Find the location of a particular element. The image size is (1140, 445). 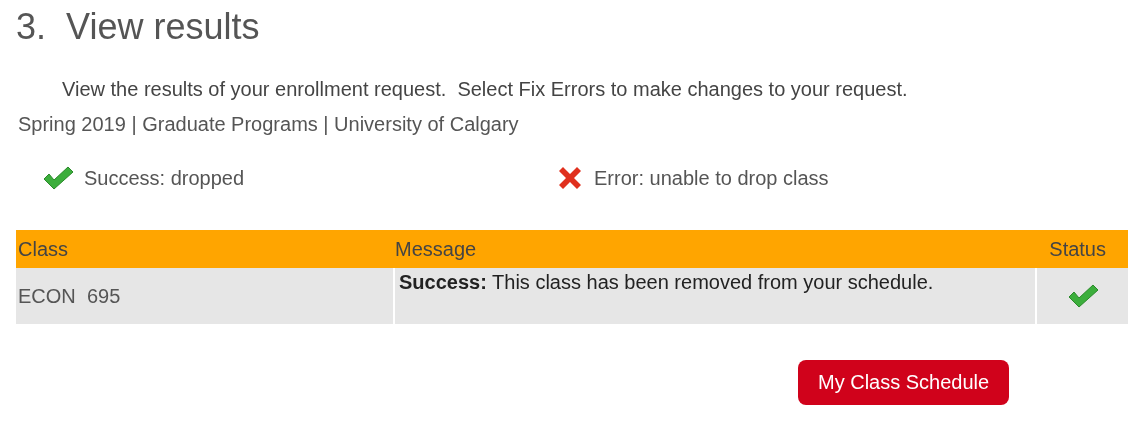

legend-label: Success: dropped is located at coordinates (164, 178).